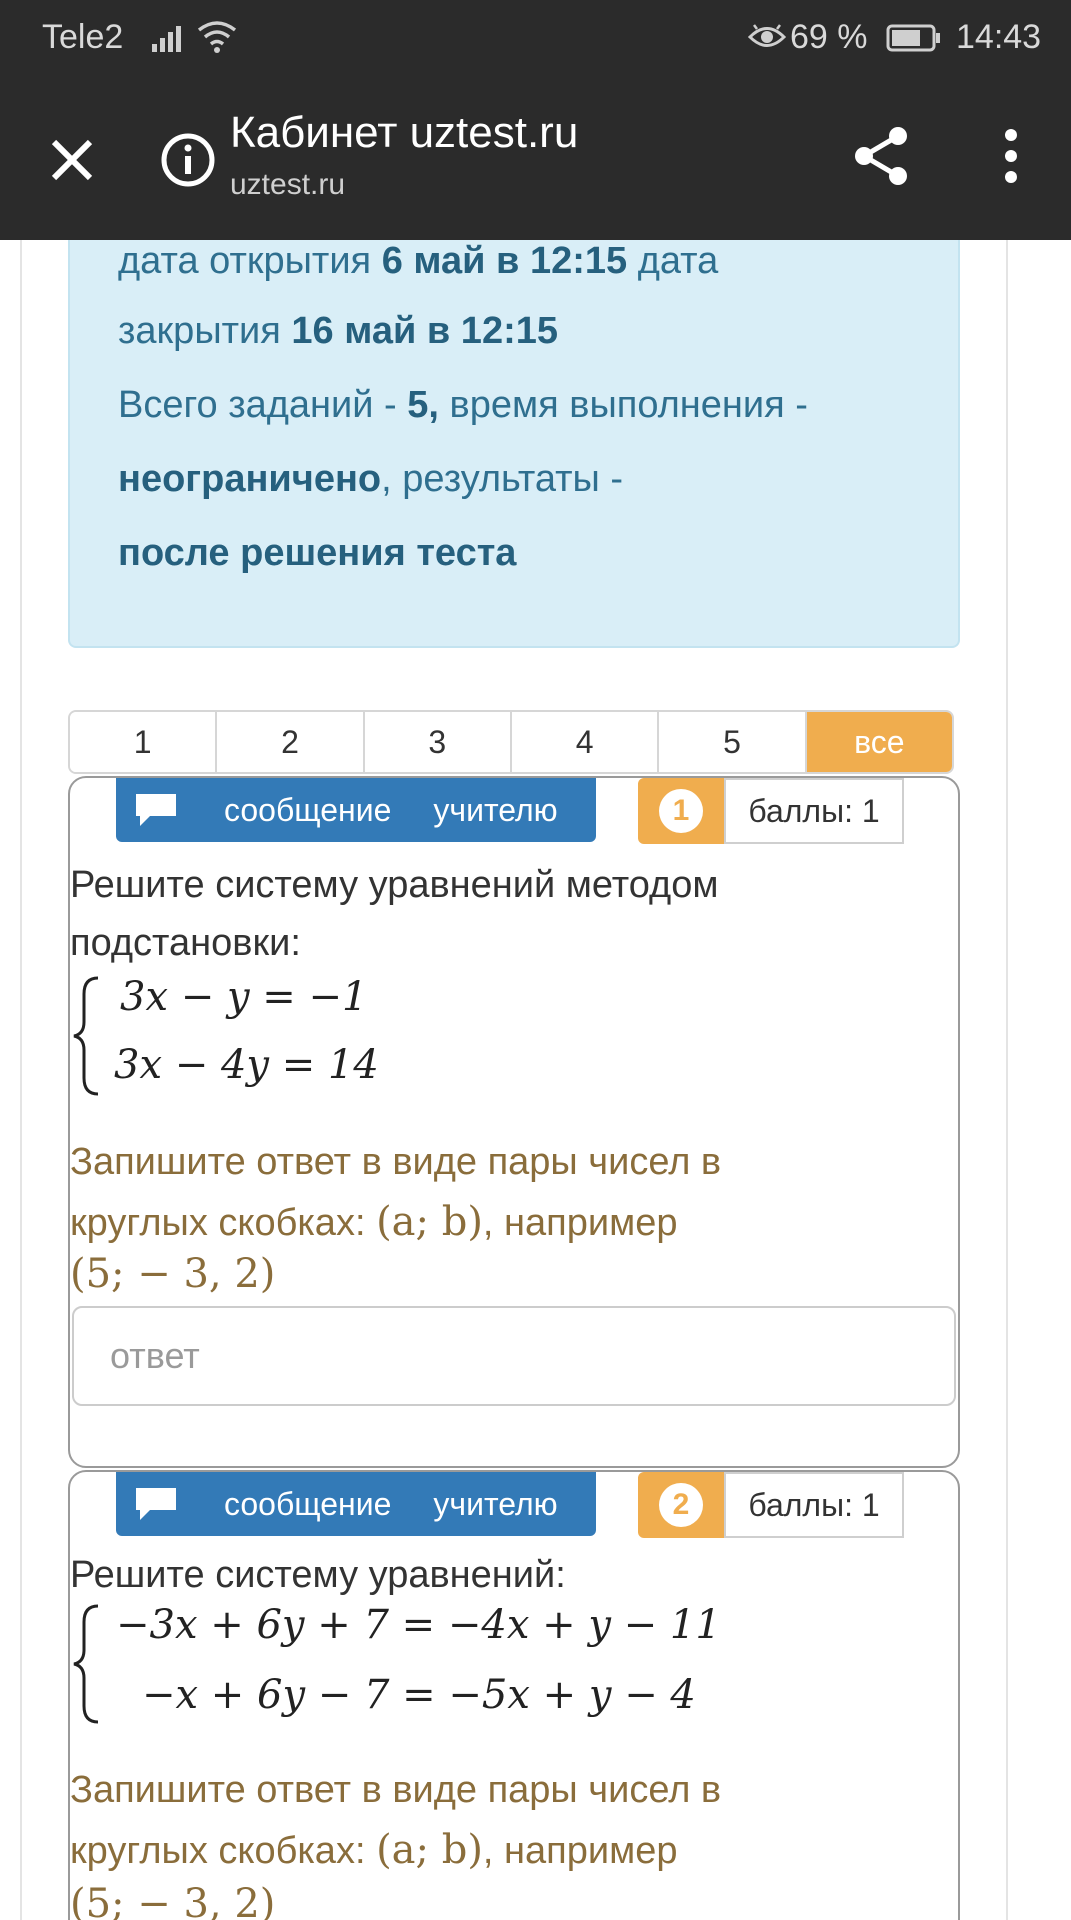 Image resolution: width=1071 pixels, height=1920 pixels. Describe the element at coordinates (188, 160) in the screenshot. I see `info-icon` at that location.